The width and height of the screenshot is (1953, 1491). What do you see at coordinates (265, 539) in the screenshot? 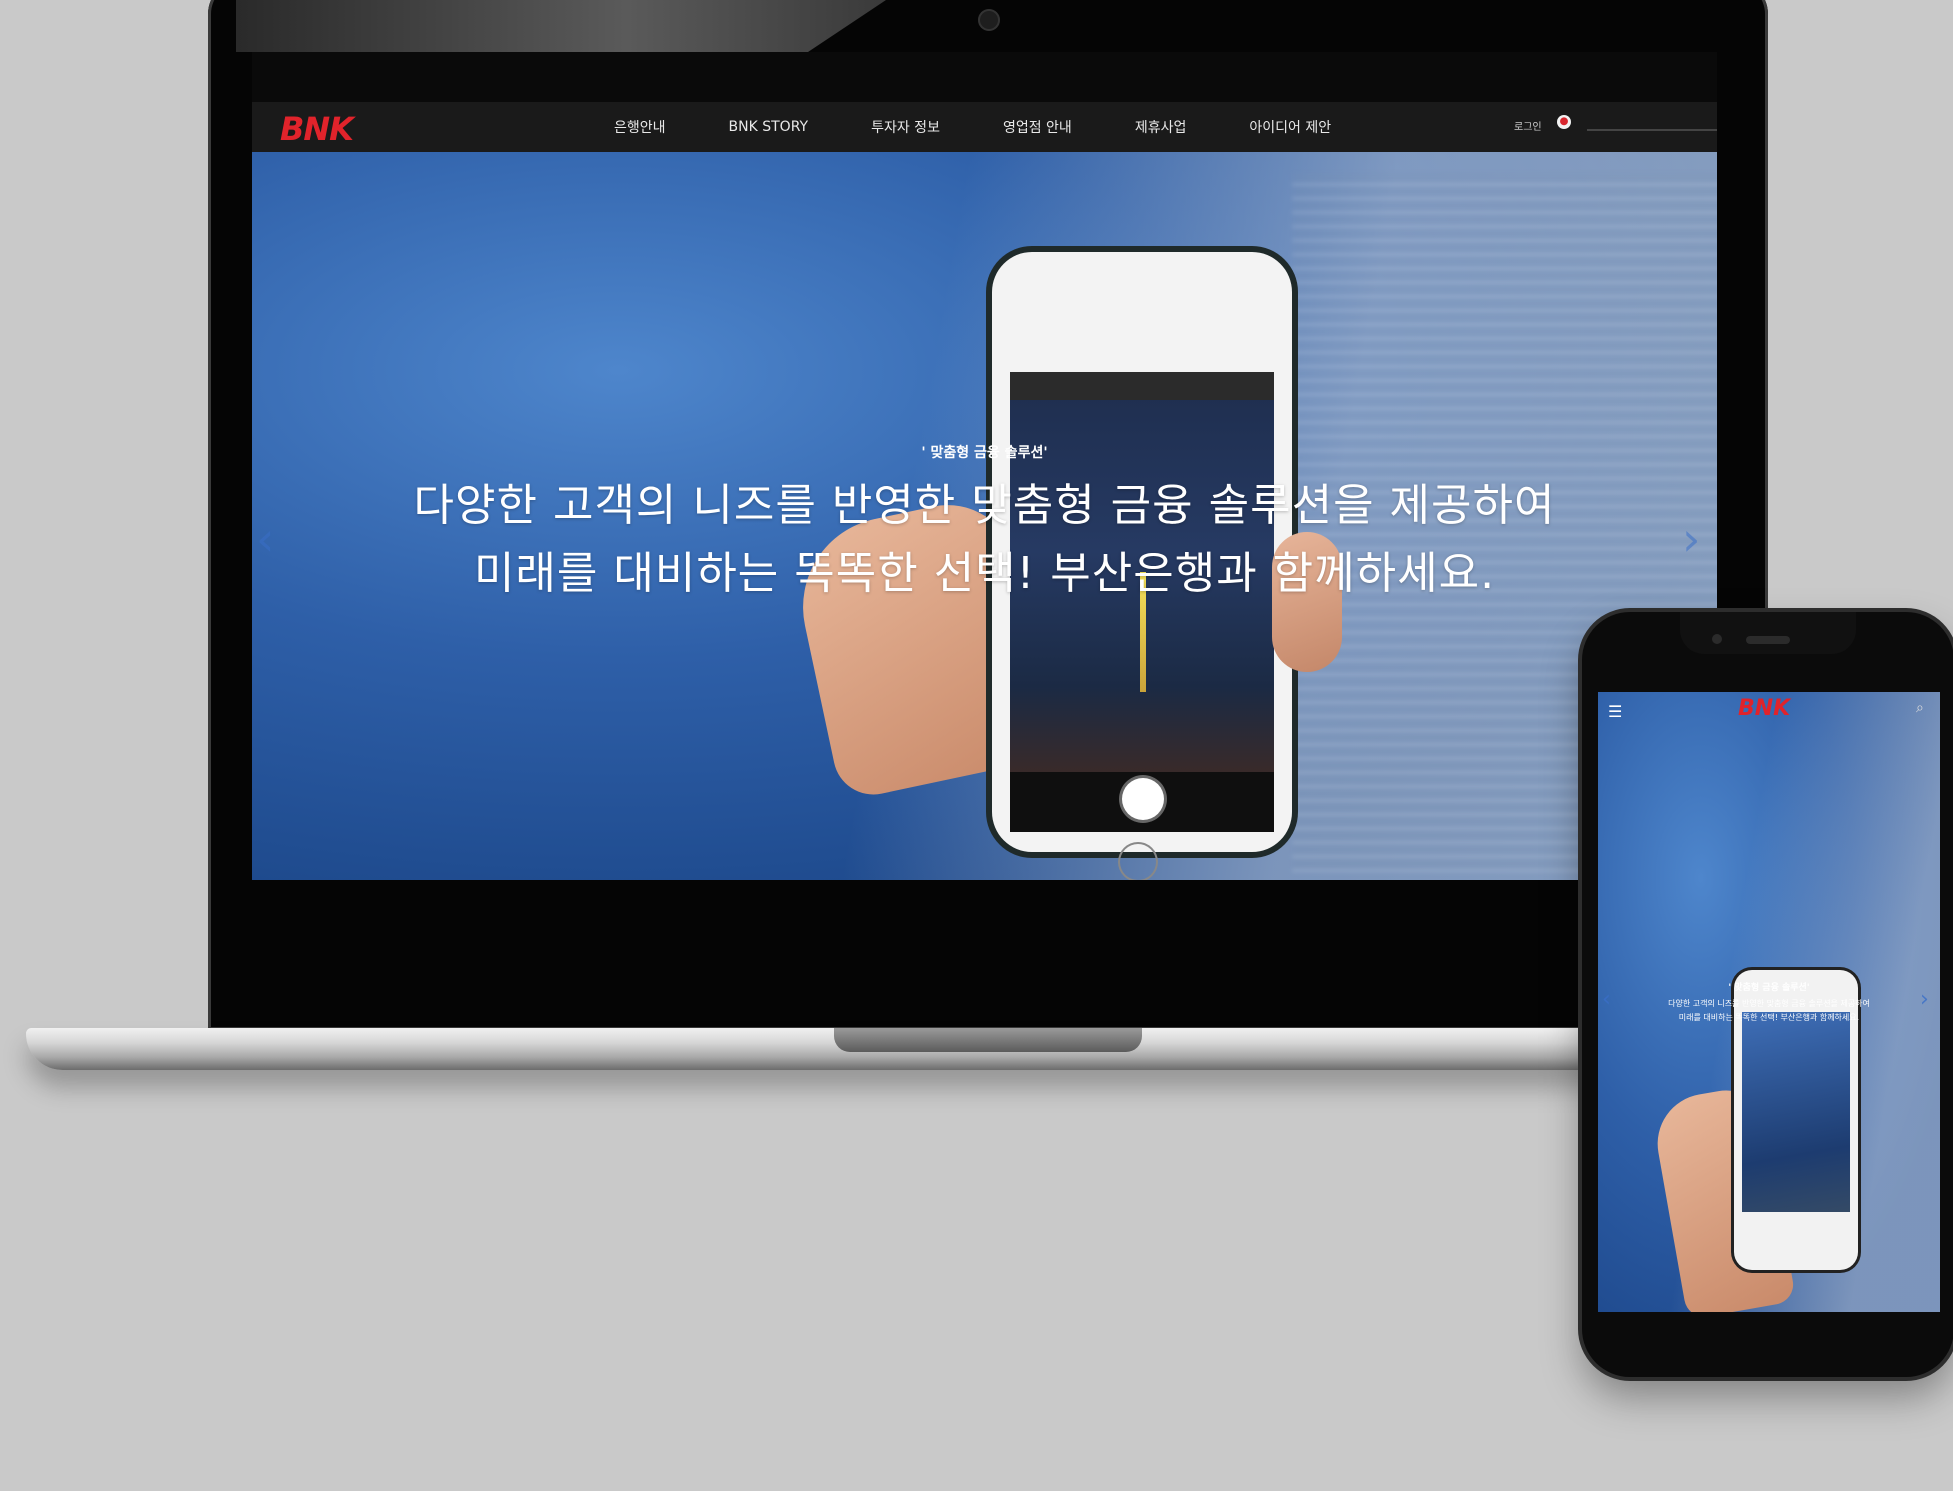
I see `chevron-left-icon: ‹` at bounding box center [265, 539].